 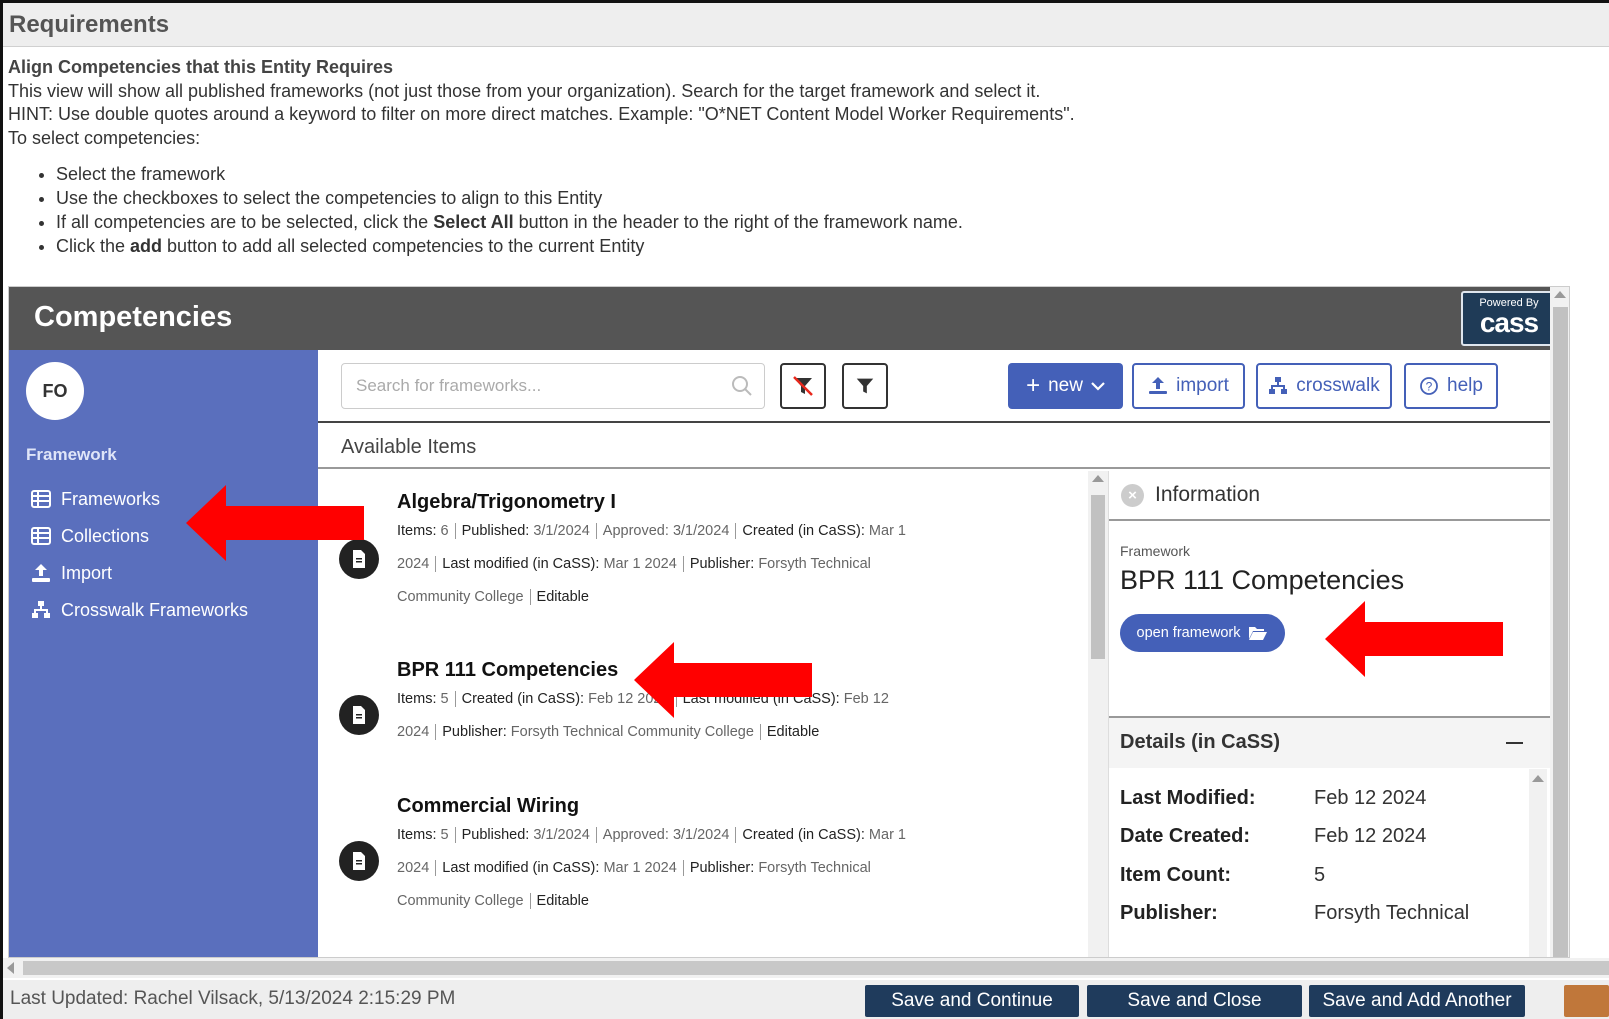 What do you see at coordinates (87, 572) in the screenshot?
I see `sidebar-item-label: Import` at bounding box center [87, 572].